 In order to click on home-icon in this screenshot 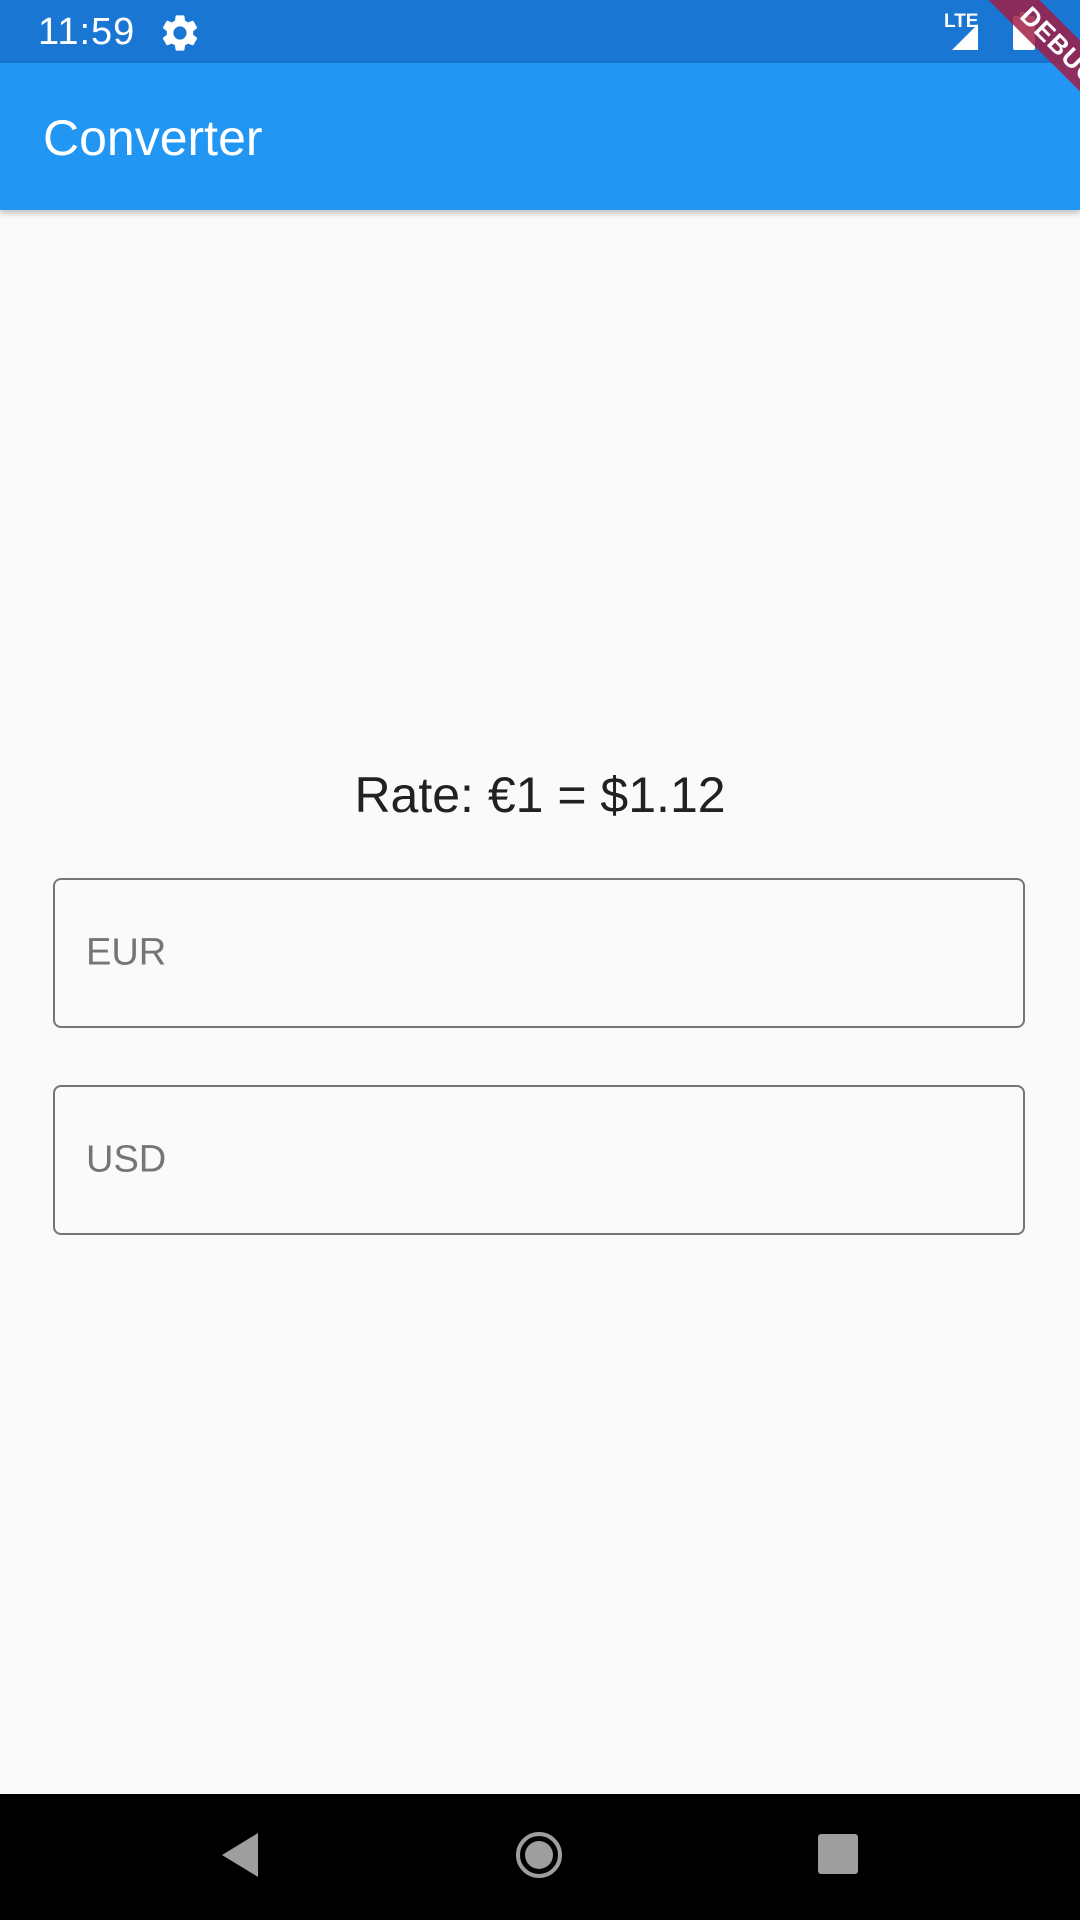, I will do `click(539, 1855)`.